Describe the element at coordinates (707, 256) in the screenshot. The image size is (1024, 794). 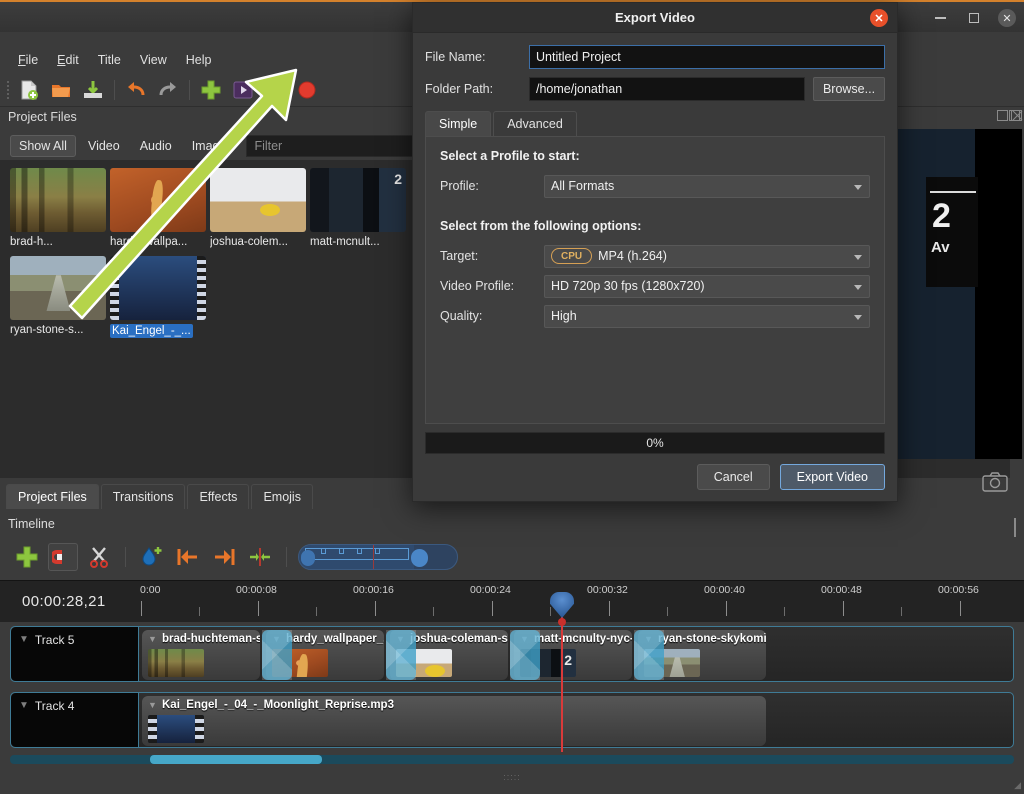
I see `target-select: CPU MP4 (h.264)` at that location.